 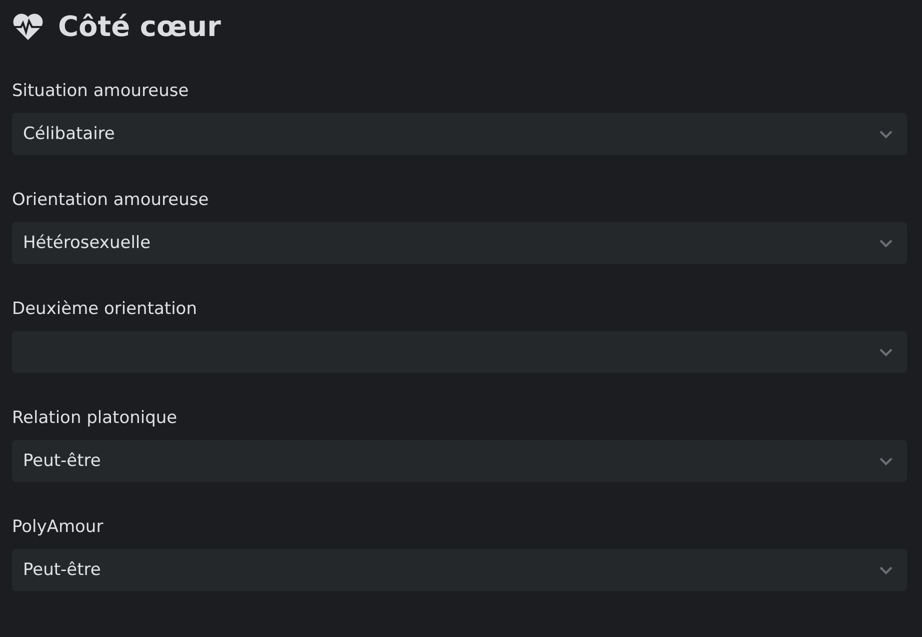 I want to click on field-label: Relation platonique, so click(x=95, y=418).